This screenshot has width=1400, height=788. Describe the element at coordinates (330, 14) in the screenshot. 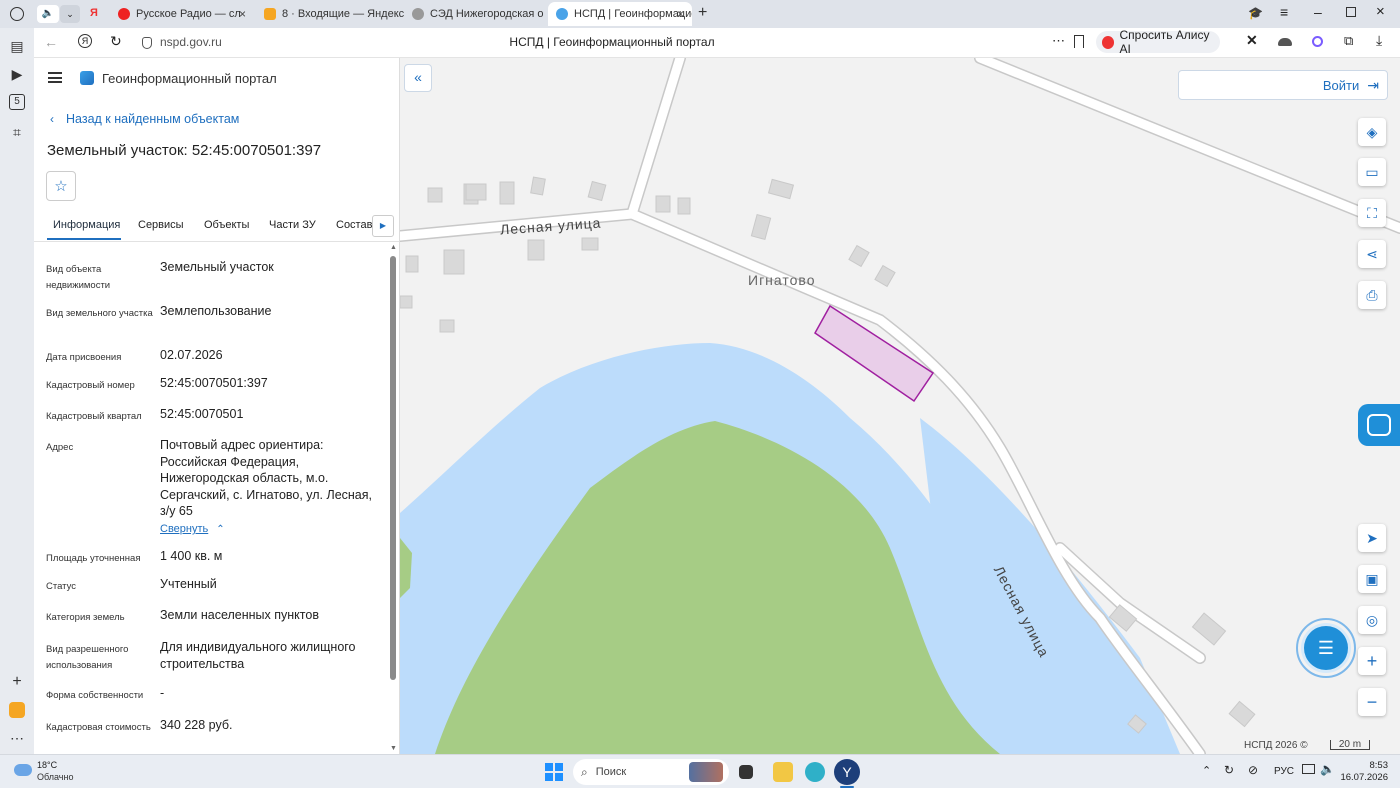

I see `tab-mail: 8 · Входящие — Яндекс П` at that location.